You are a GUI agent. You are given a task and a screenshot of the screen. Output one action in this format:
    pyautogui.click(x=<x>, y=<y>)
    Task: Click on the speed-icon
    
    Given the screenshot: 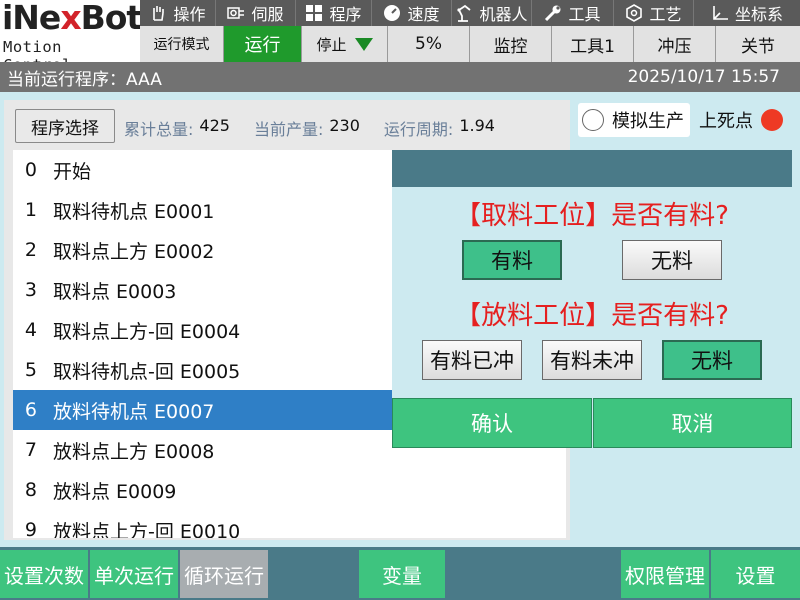 What is the action you would take?
    pyautogui.click(x=392, y=13)
    